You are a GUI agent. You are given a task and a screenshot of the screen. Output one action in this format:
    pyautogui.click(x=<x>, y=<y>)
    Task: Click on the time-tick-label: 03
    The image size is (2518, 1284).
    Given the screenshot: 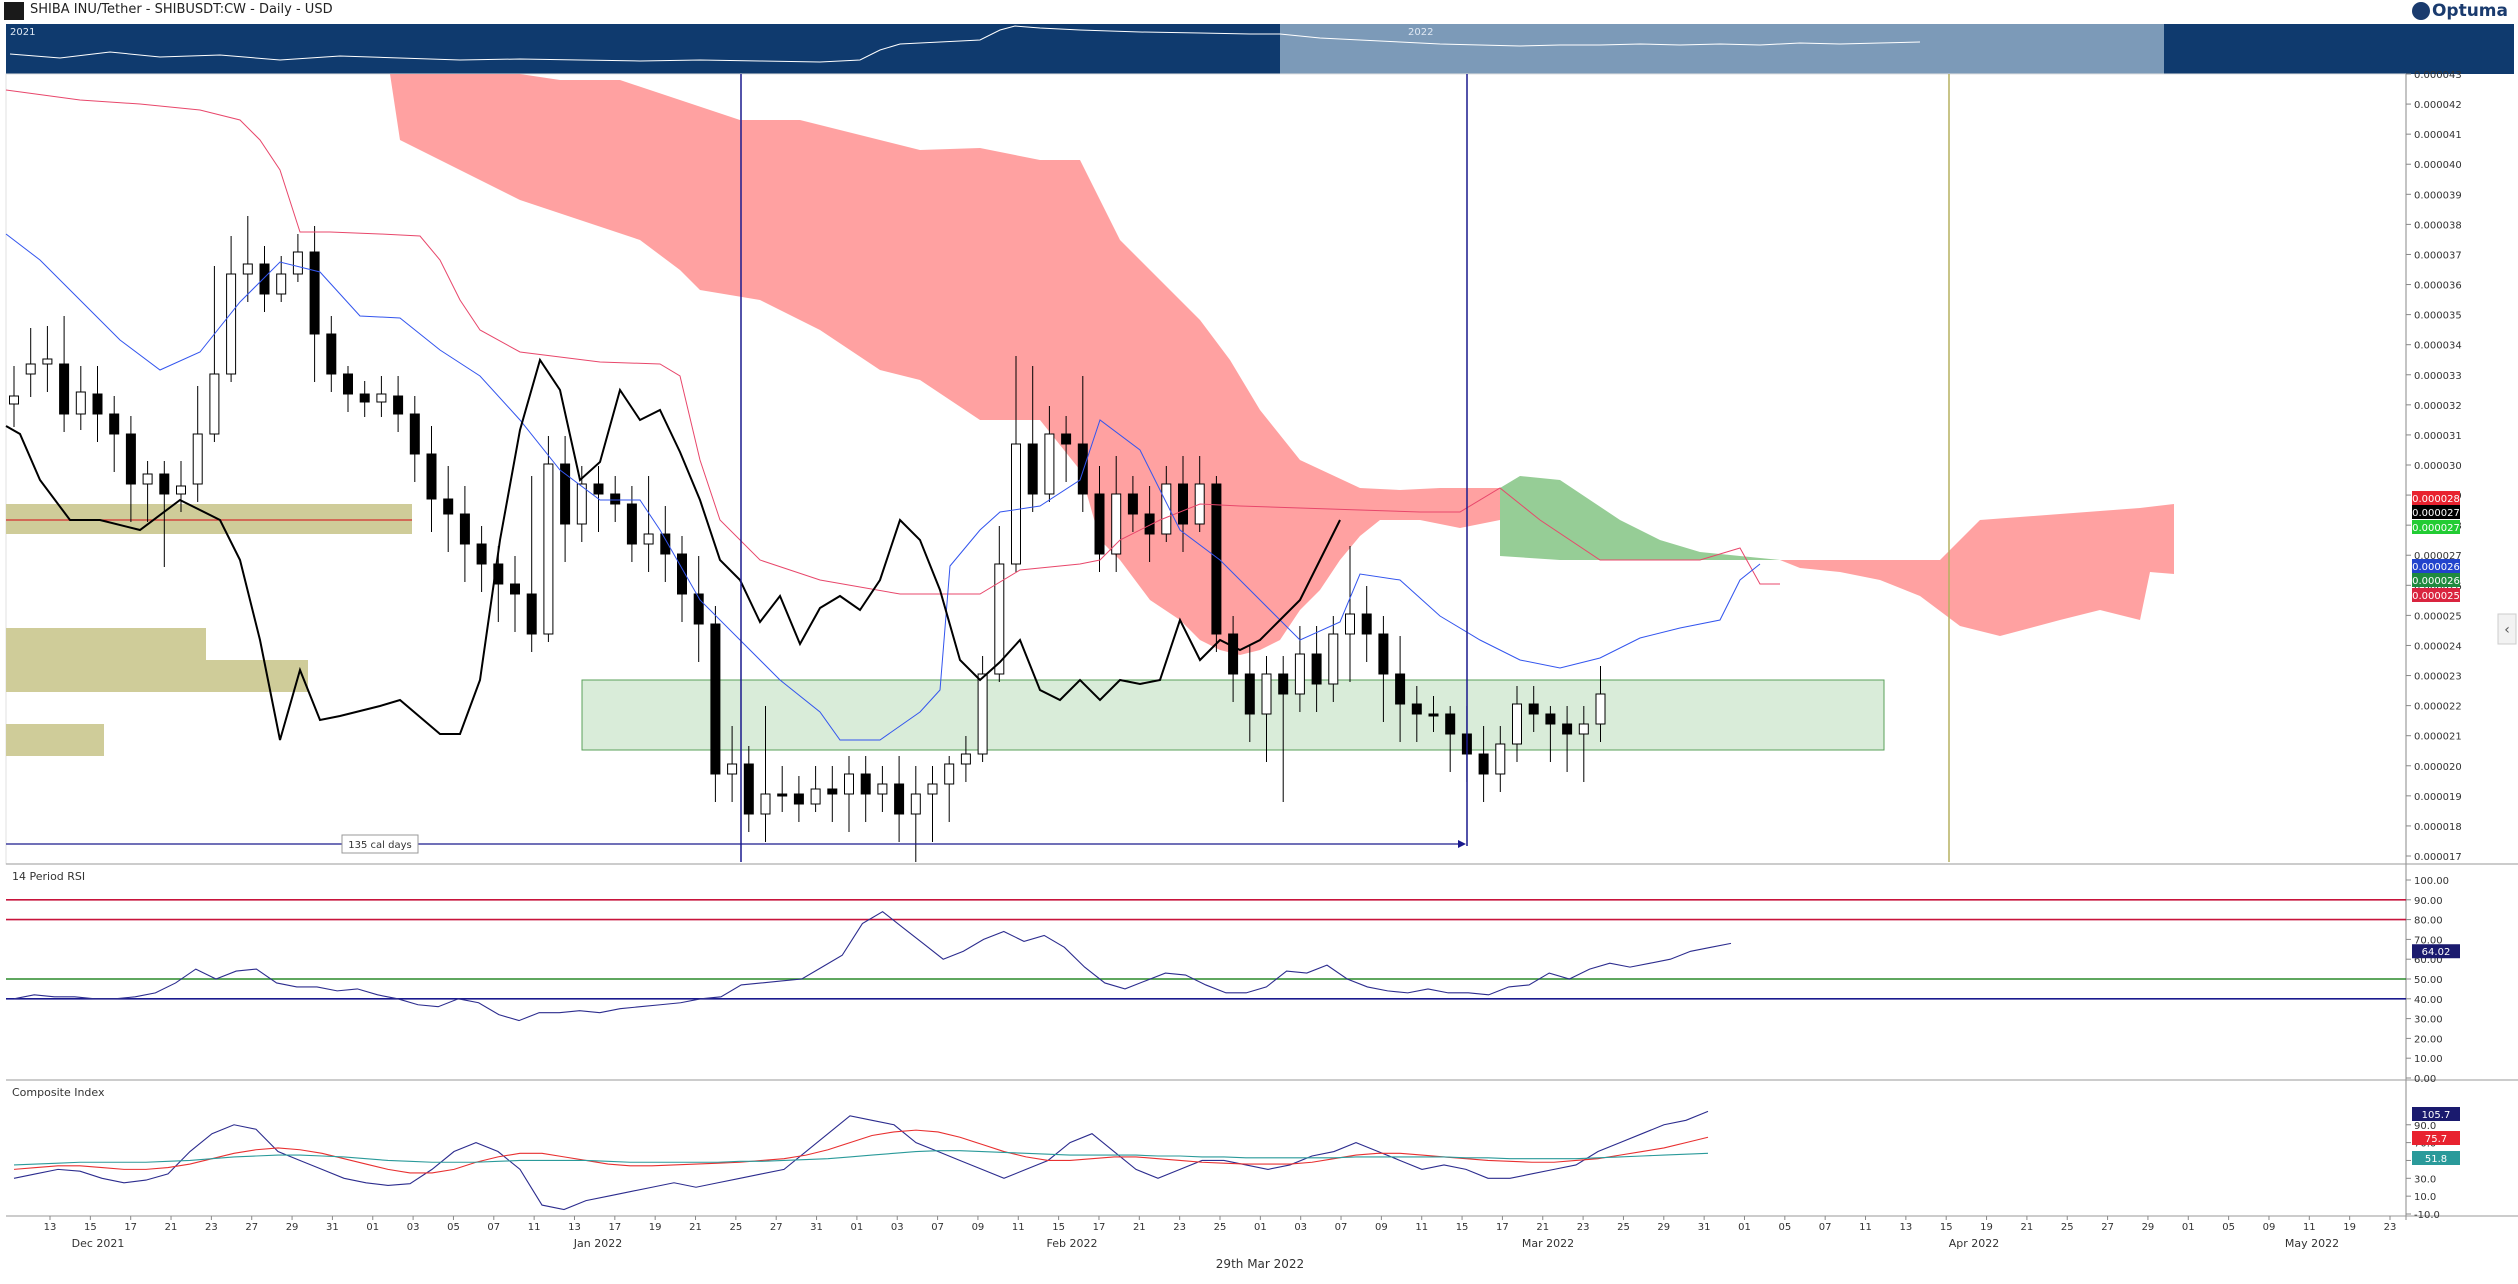 What is the action you would take?
    pyautogui.click(x=1300, y=1227)
    